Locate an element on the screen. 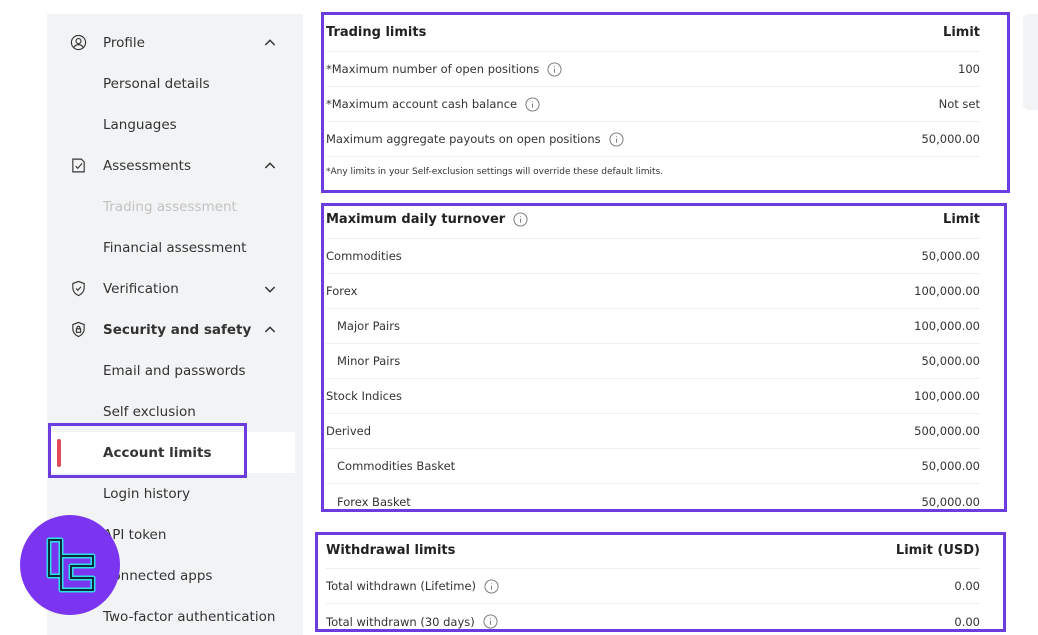  sidebar-item-languages: Languages is located at coordinates (175, 124).